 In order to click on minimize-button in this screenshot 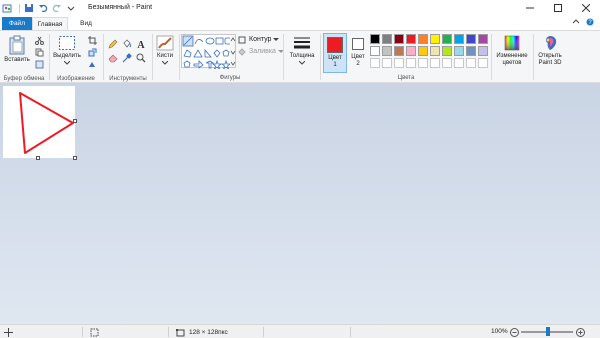, I will do `click(530, 8)`.